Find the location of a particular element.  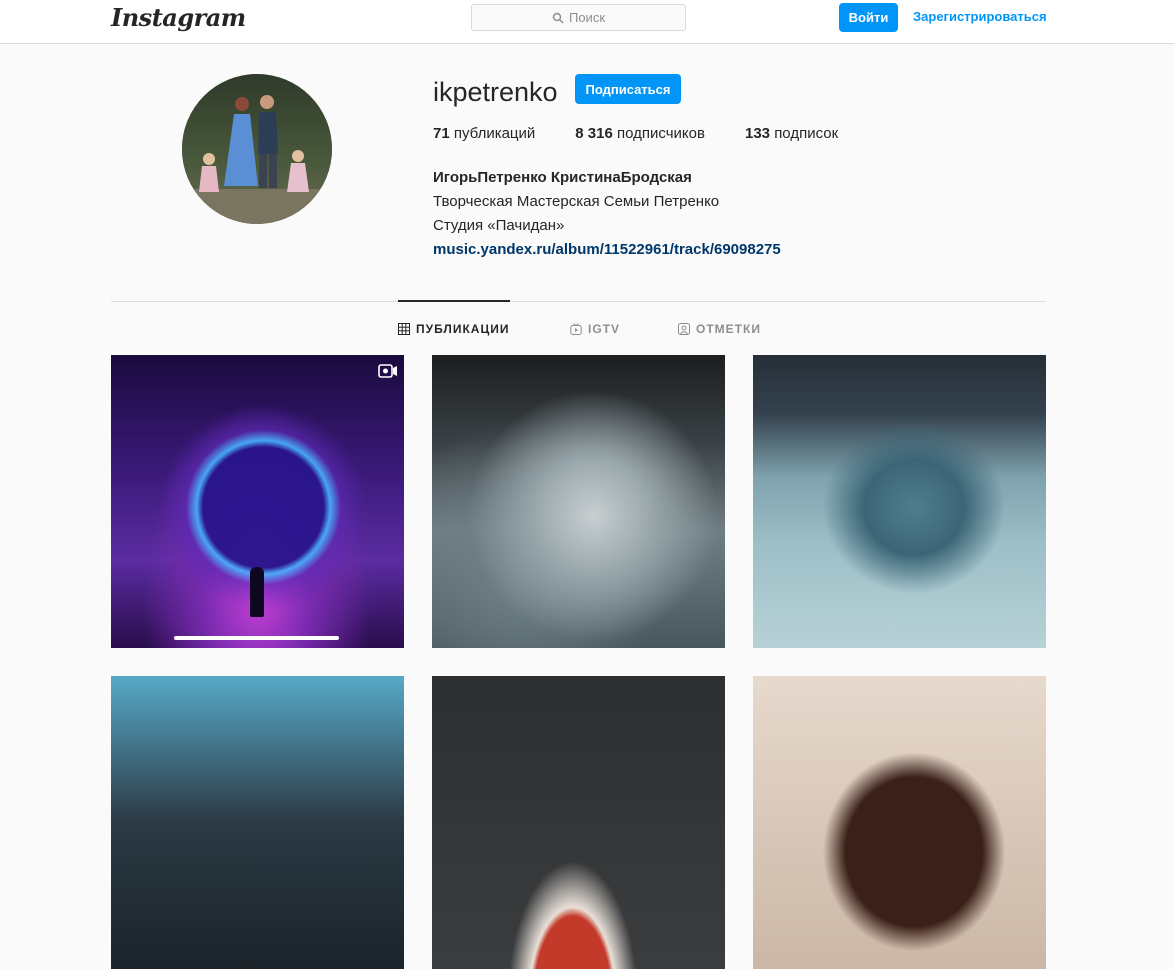

family-photo is located at coordinates (257, 149).